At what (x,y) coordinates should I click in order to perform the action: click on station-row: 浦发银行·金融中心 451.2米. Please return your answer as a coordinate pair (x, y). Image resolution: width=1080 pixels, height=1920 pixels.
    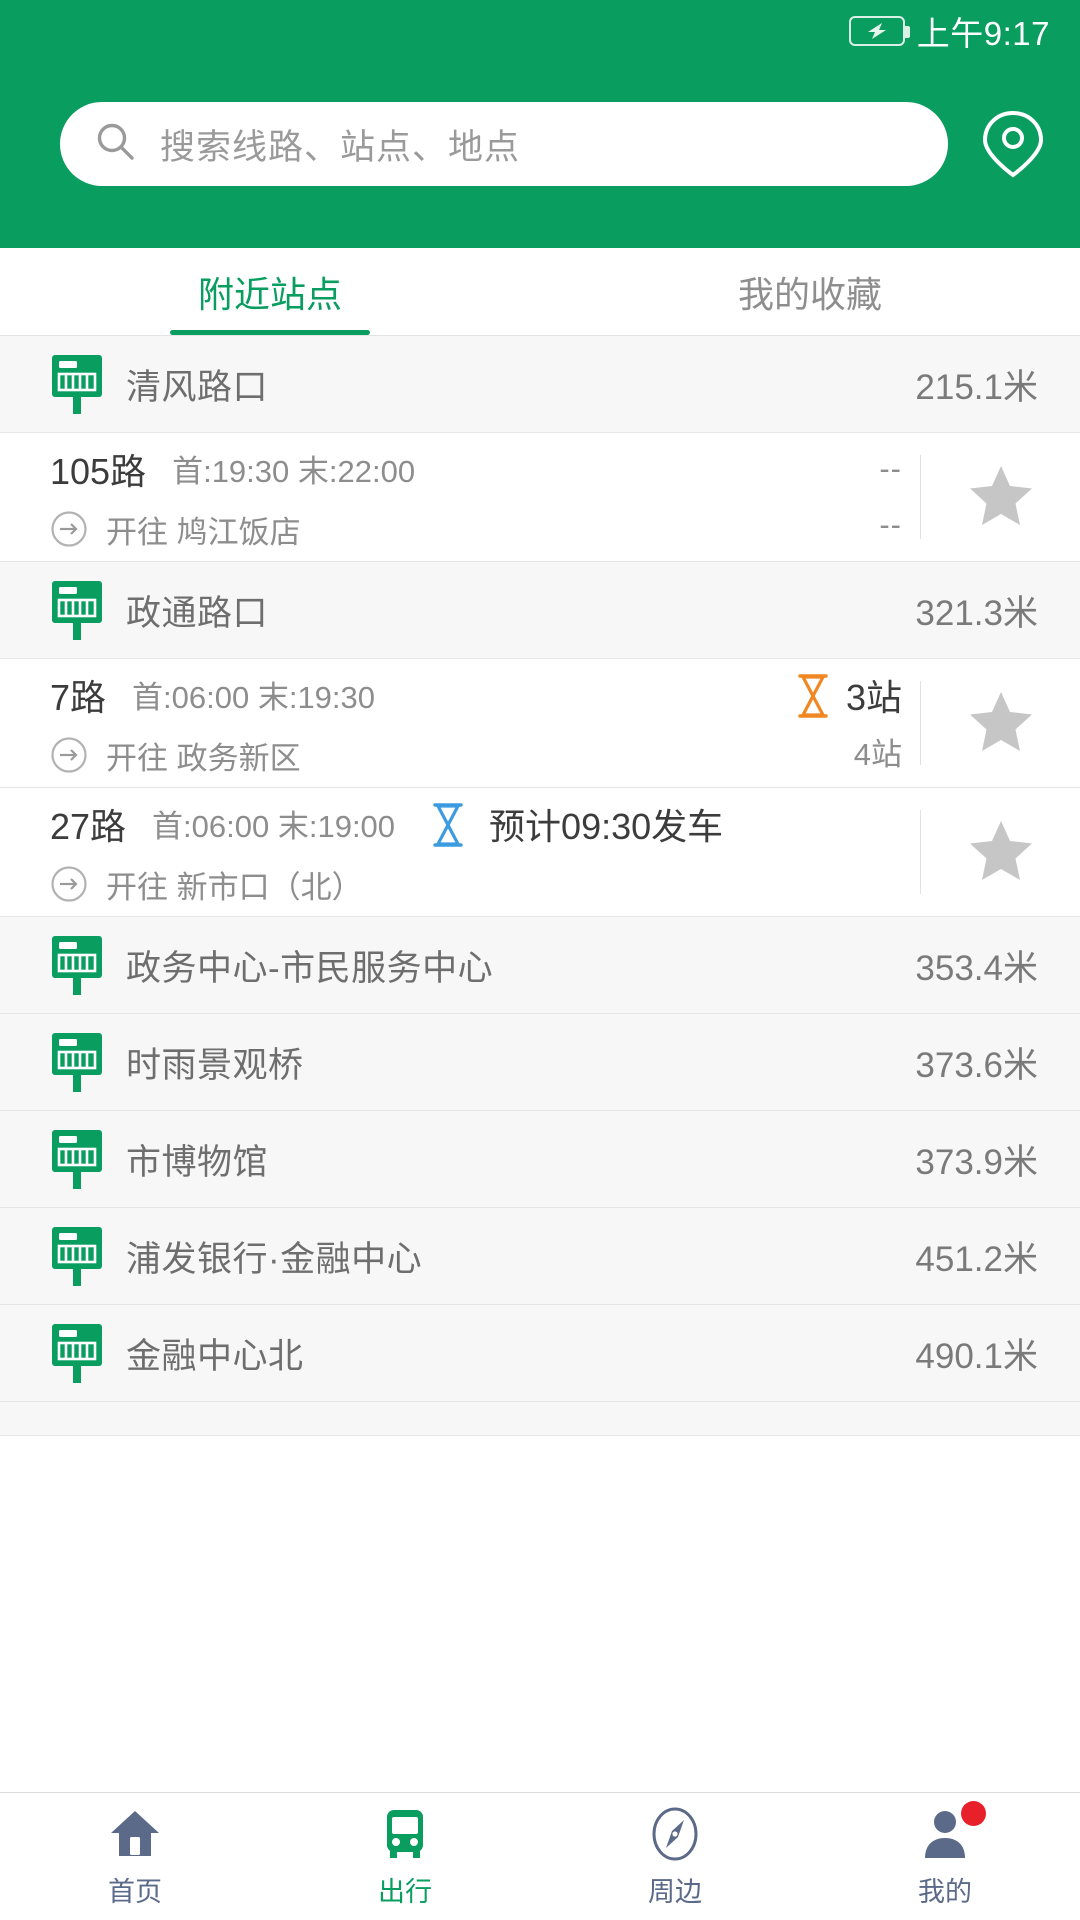
    Looking at the image, I should click on (540, 1256).